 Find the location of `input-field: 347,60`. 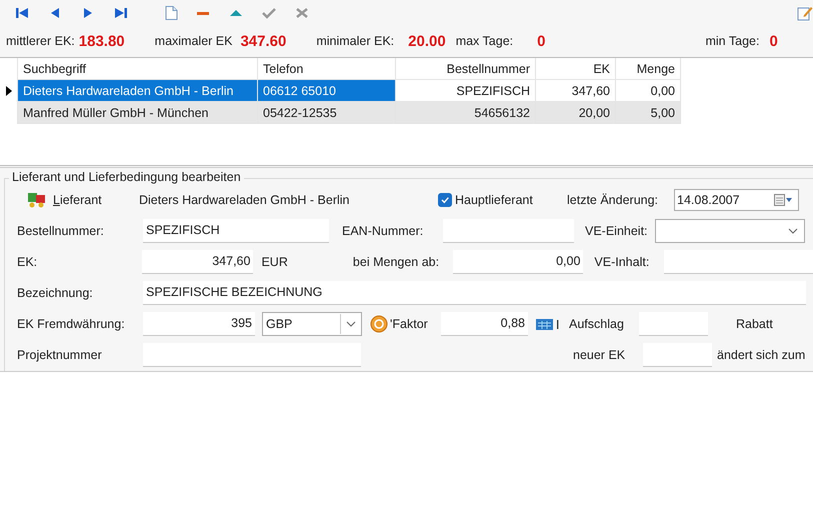

input-field: 347,60 is located at coordinates (198, 262).